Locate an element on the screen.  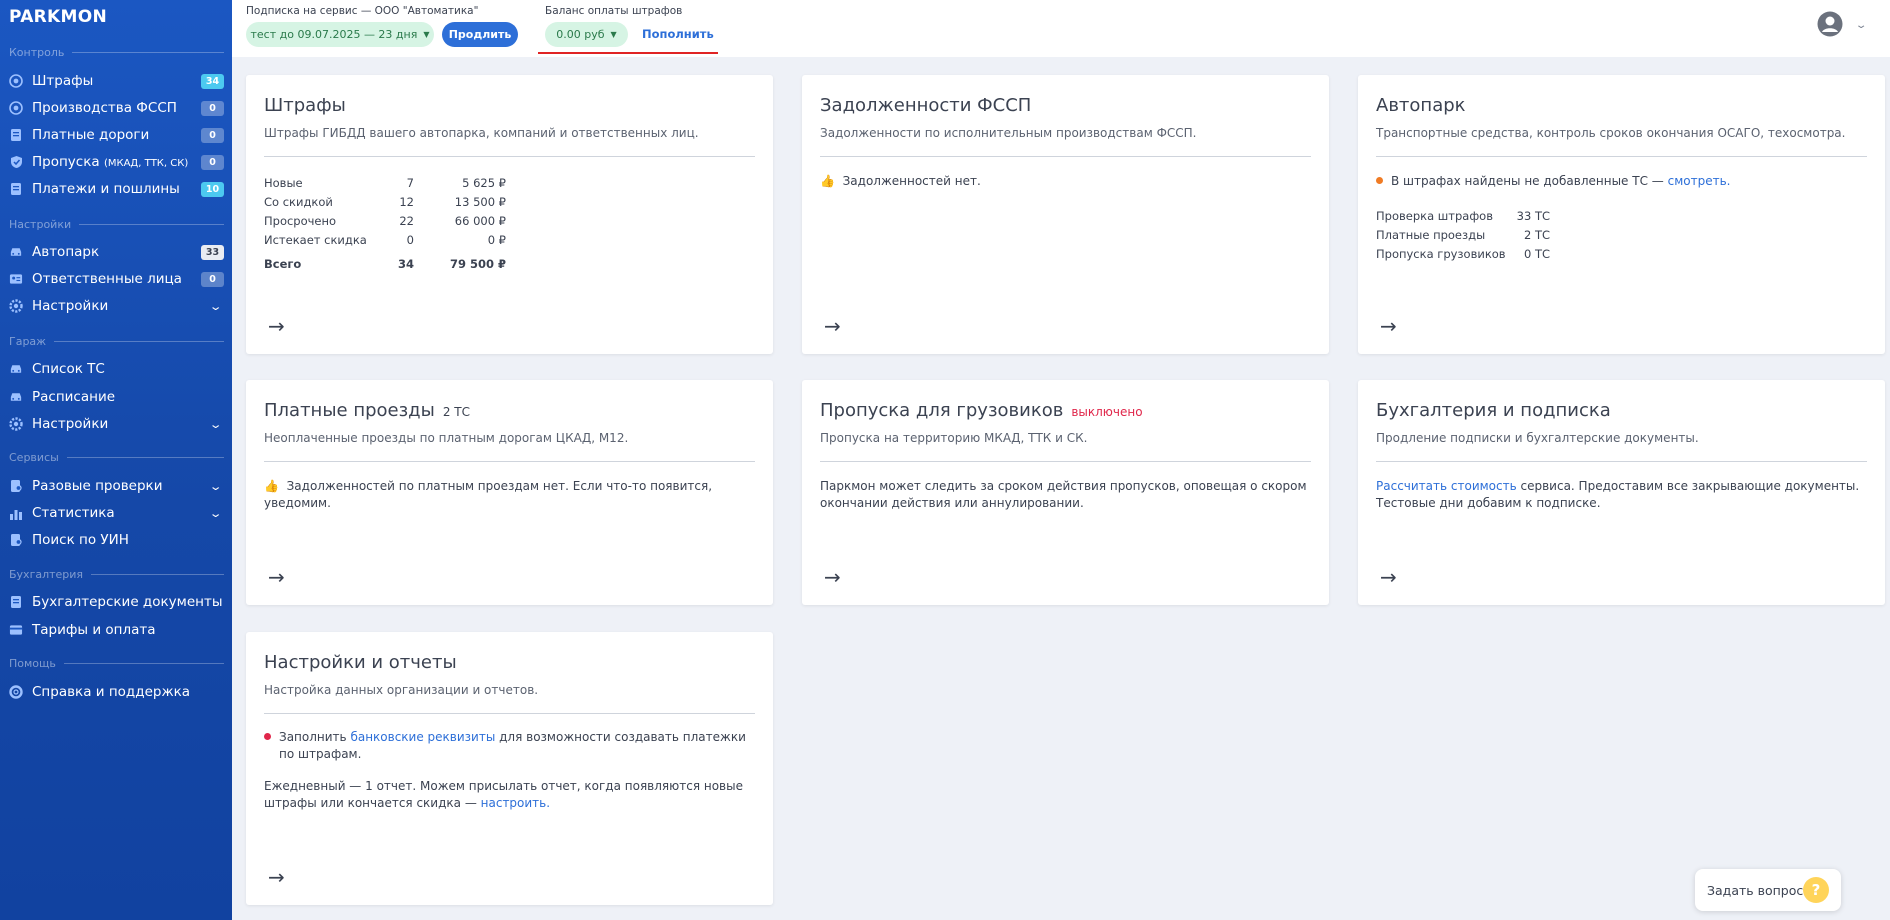
card-icon is located at coordinates (16, 630).